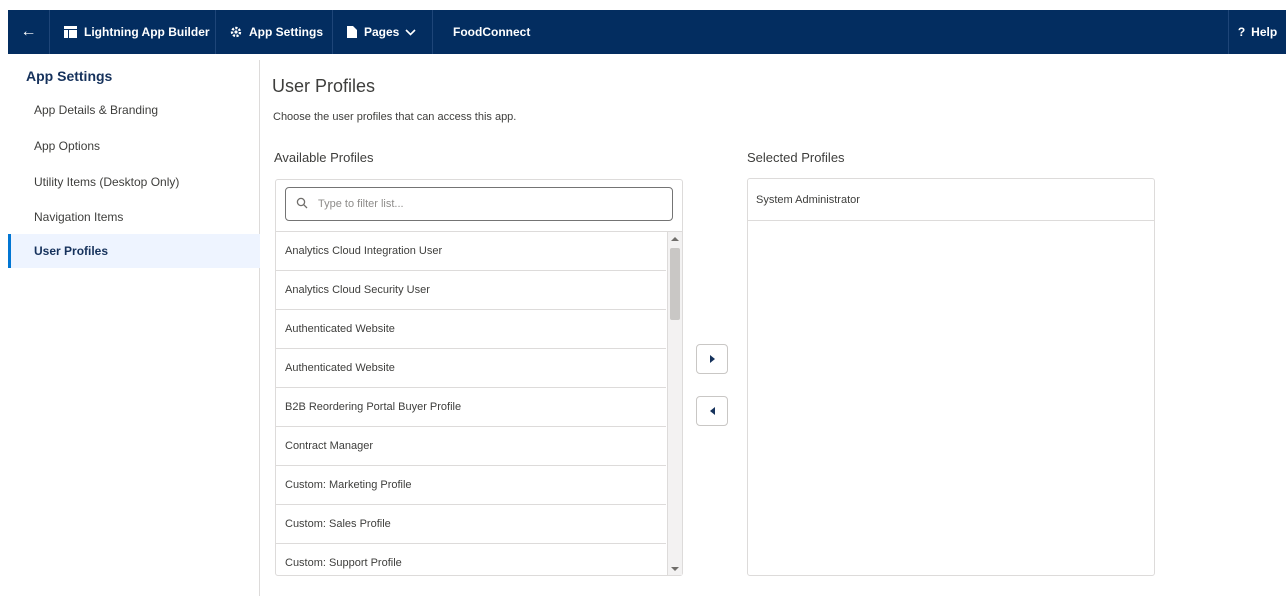 Image resolution: width=1286 pixels, height=596 pixels. I want to click on sidebar-item-app-options: App Options, so click(134, 146).